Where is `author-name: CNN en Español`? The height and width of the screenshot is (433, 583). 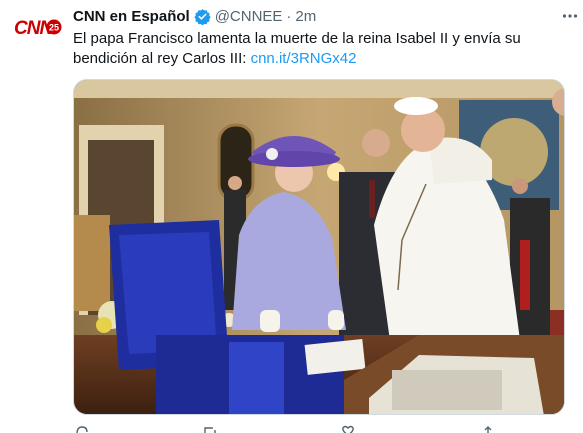 author-name: CNN en Español is located at coordinates (131, 16).